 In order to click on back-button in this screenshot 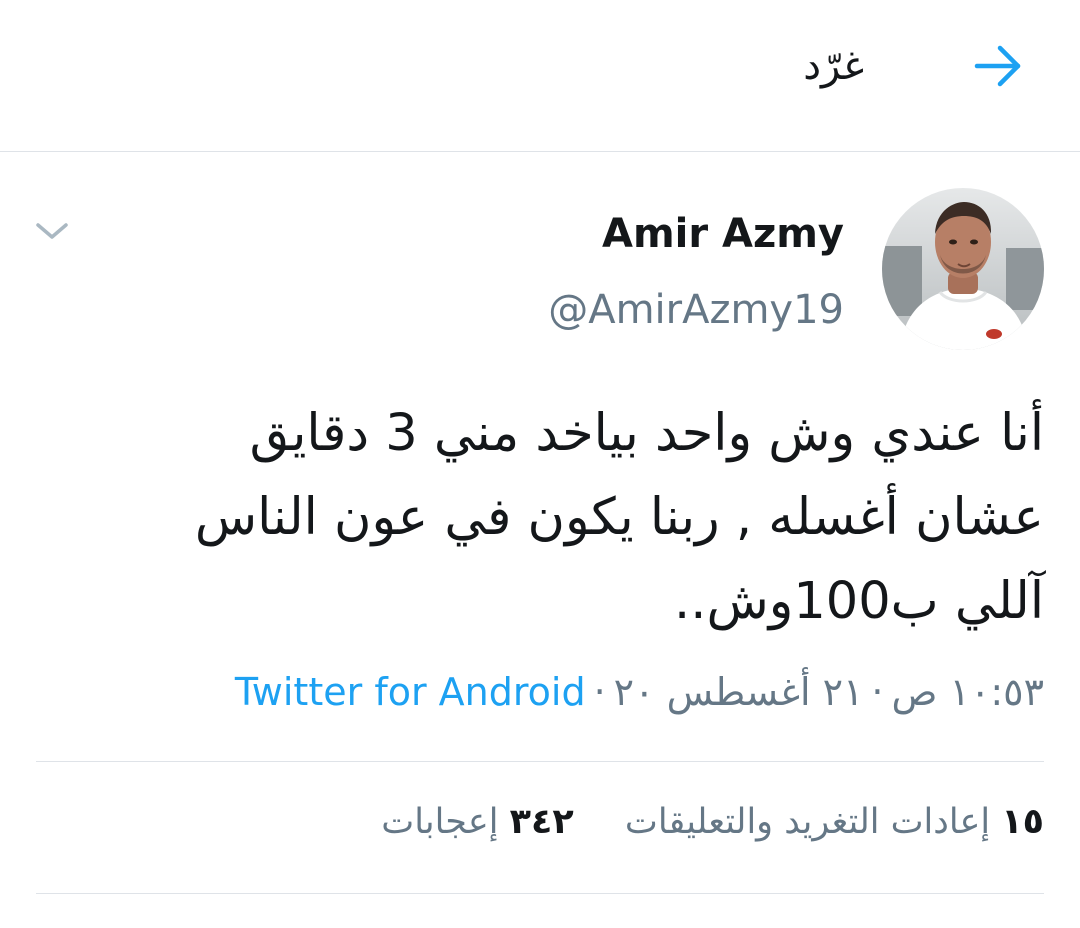, I will do `click(998, 68)`.